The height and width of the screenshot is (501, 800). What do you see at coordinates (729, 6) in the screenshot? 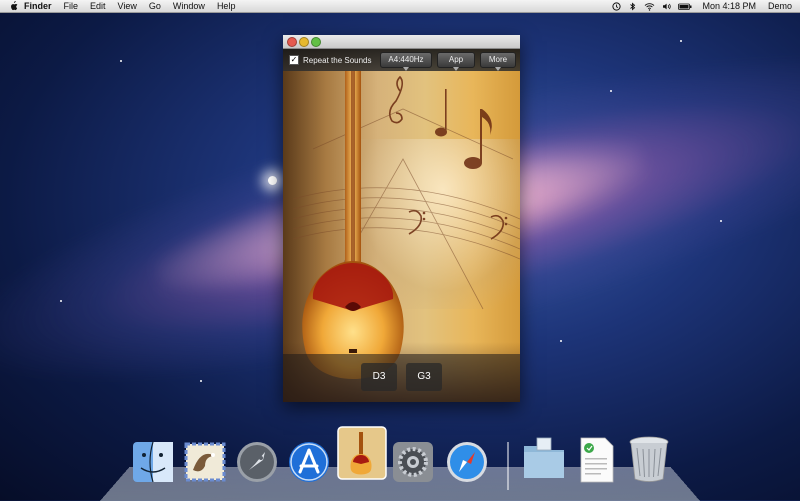
I see `menu-bar-clock: Mon 4:18 PM` at bounding box center [729, 6].